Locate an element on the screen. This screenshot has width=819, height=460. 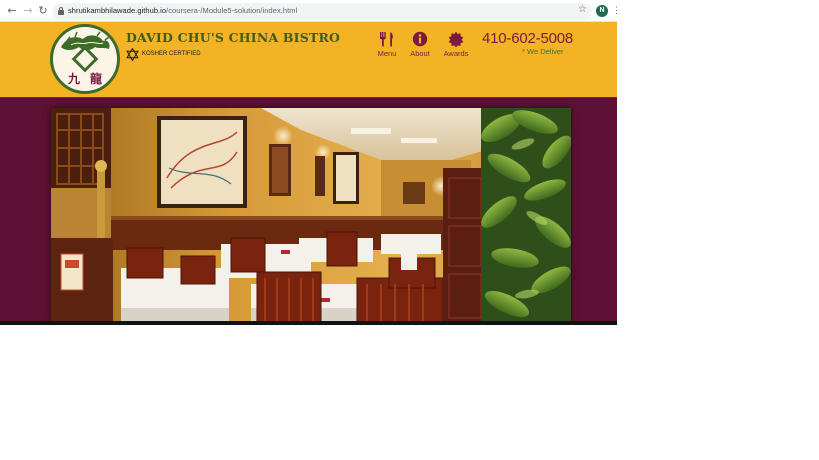
nav-about: About is located at coordinates (420, 44).